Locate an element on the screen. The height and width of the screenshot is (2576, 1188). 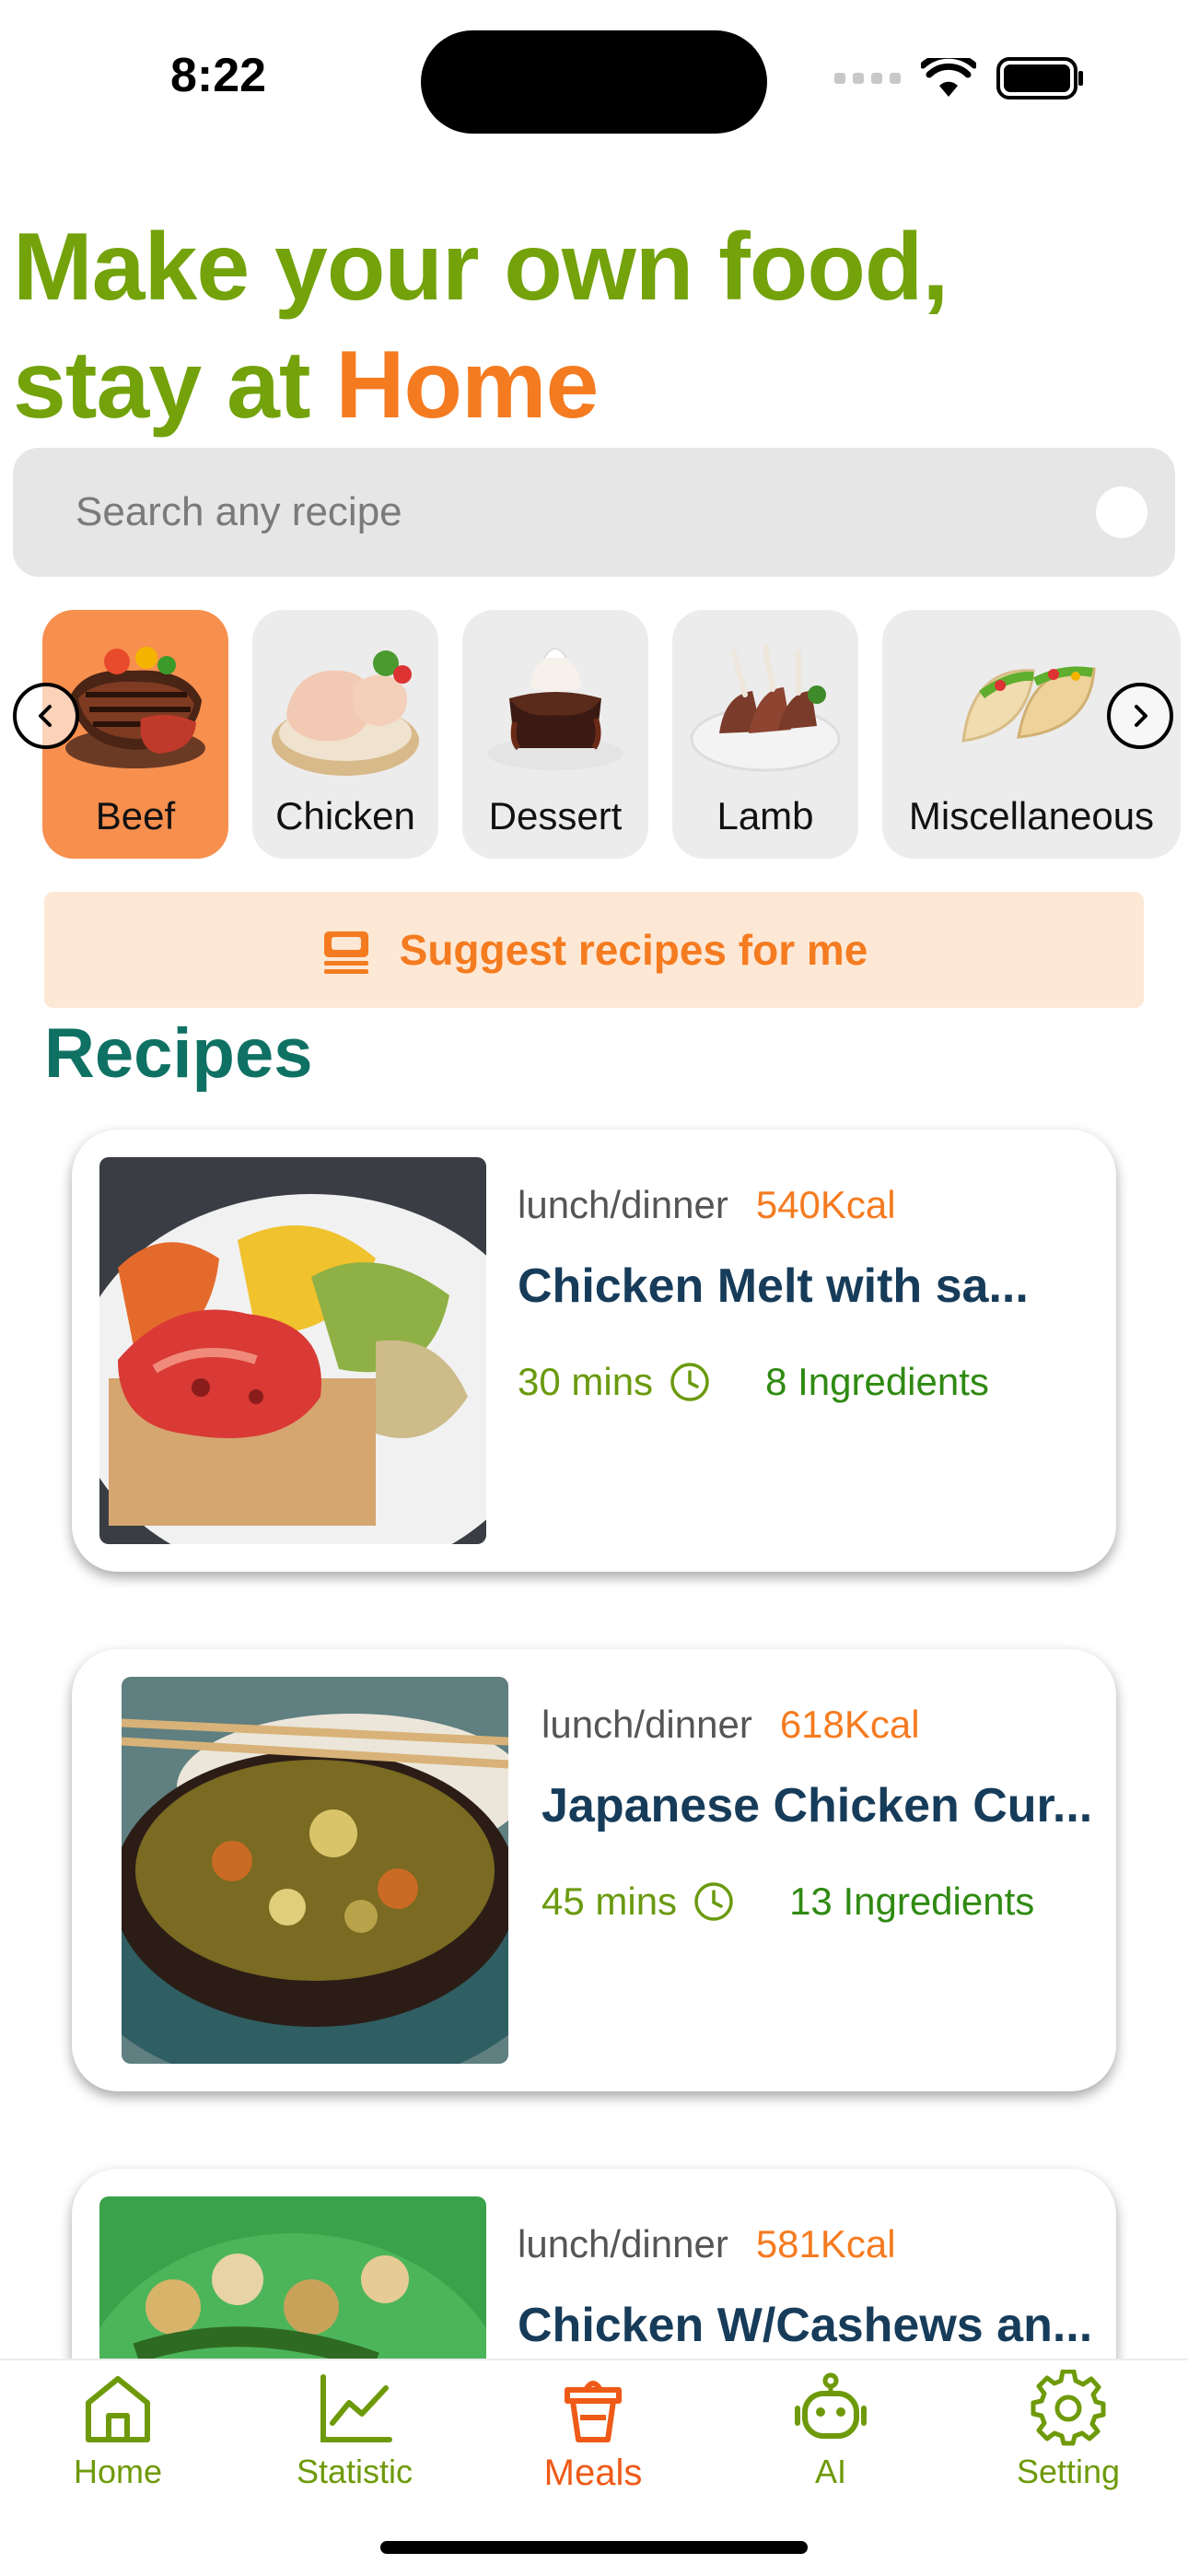
status-bar: 8:22 is located at coordinates (594, 69).